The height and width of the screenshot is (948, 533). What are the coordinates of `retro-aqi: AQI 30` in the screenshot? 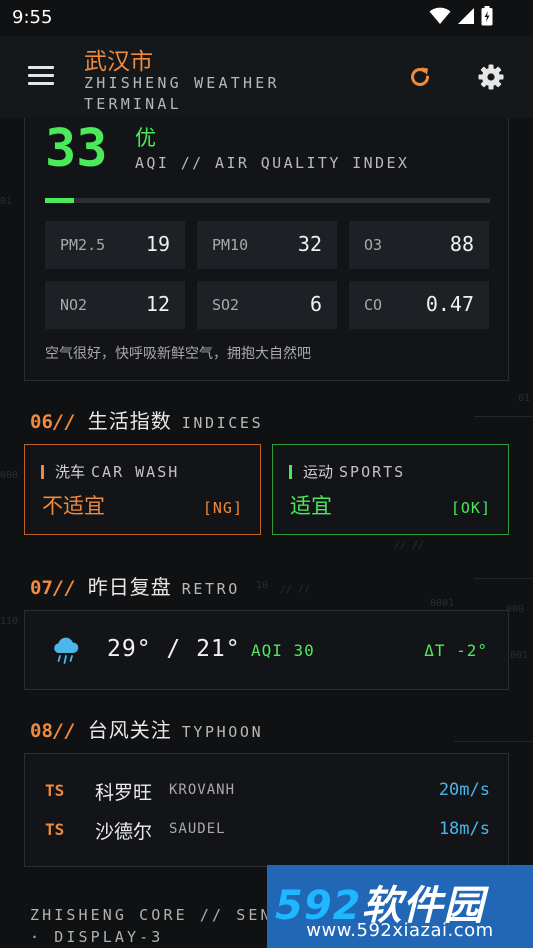 It's located at (283, 650).